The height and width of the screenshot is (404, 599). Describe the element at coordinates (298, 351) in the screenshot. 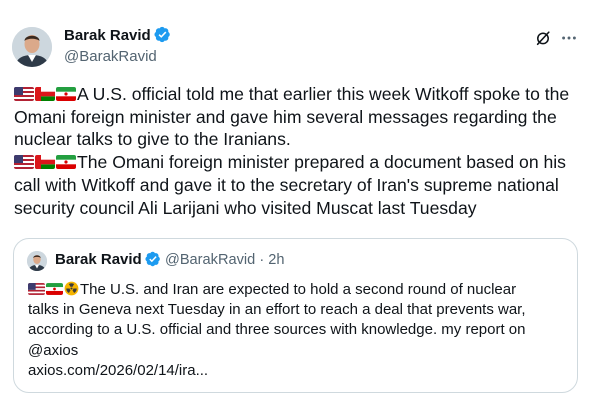

I see `quoted-mention: @axios` at that location.